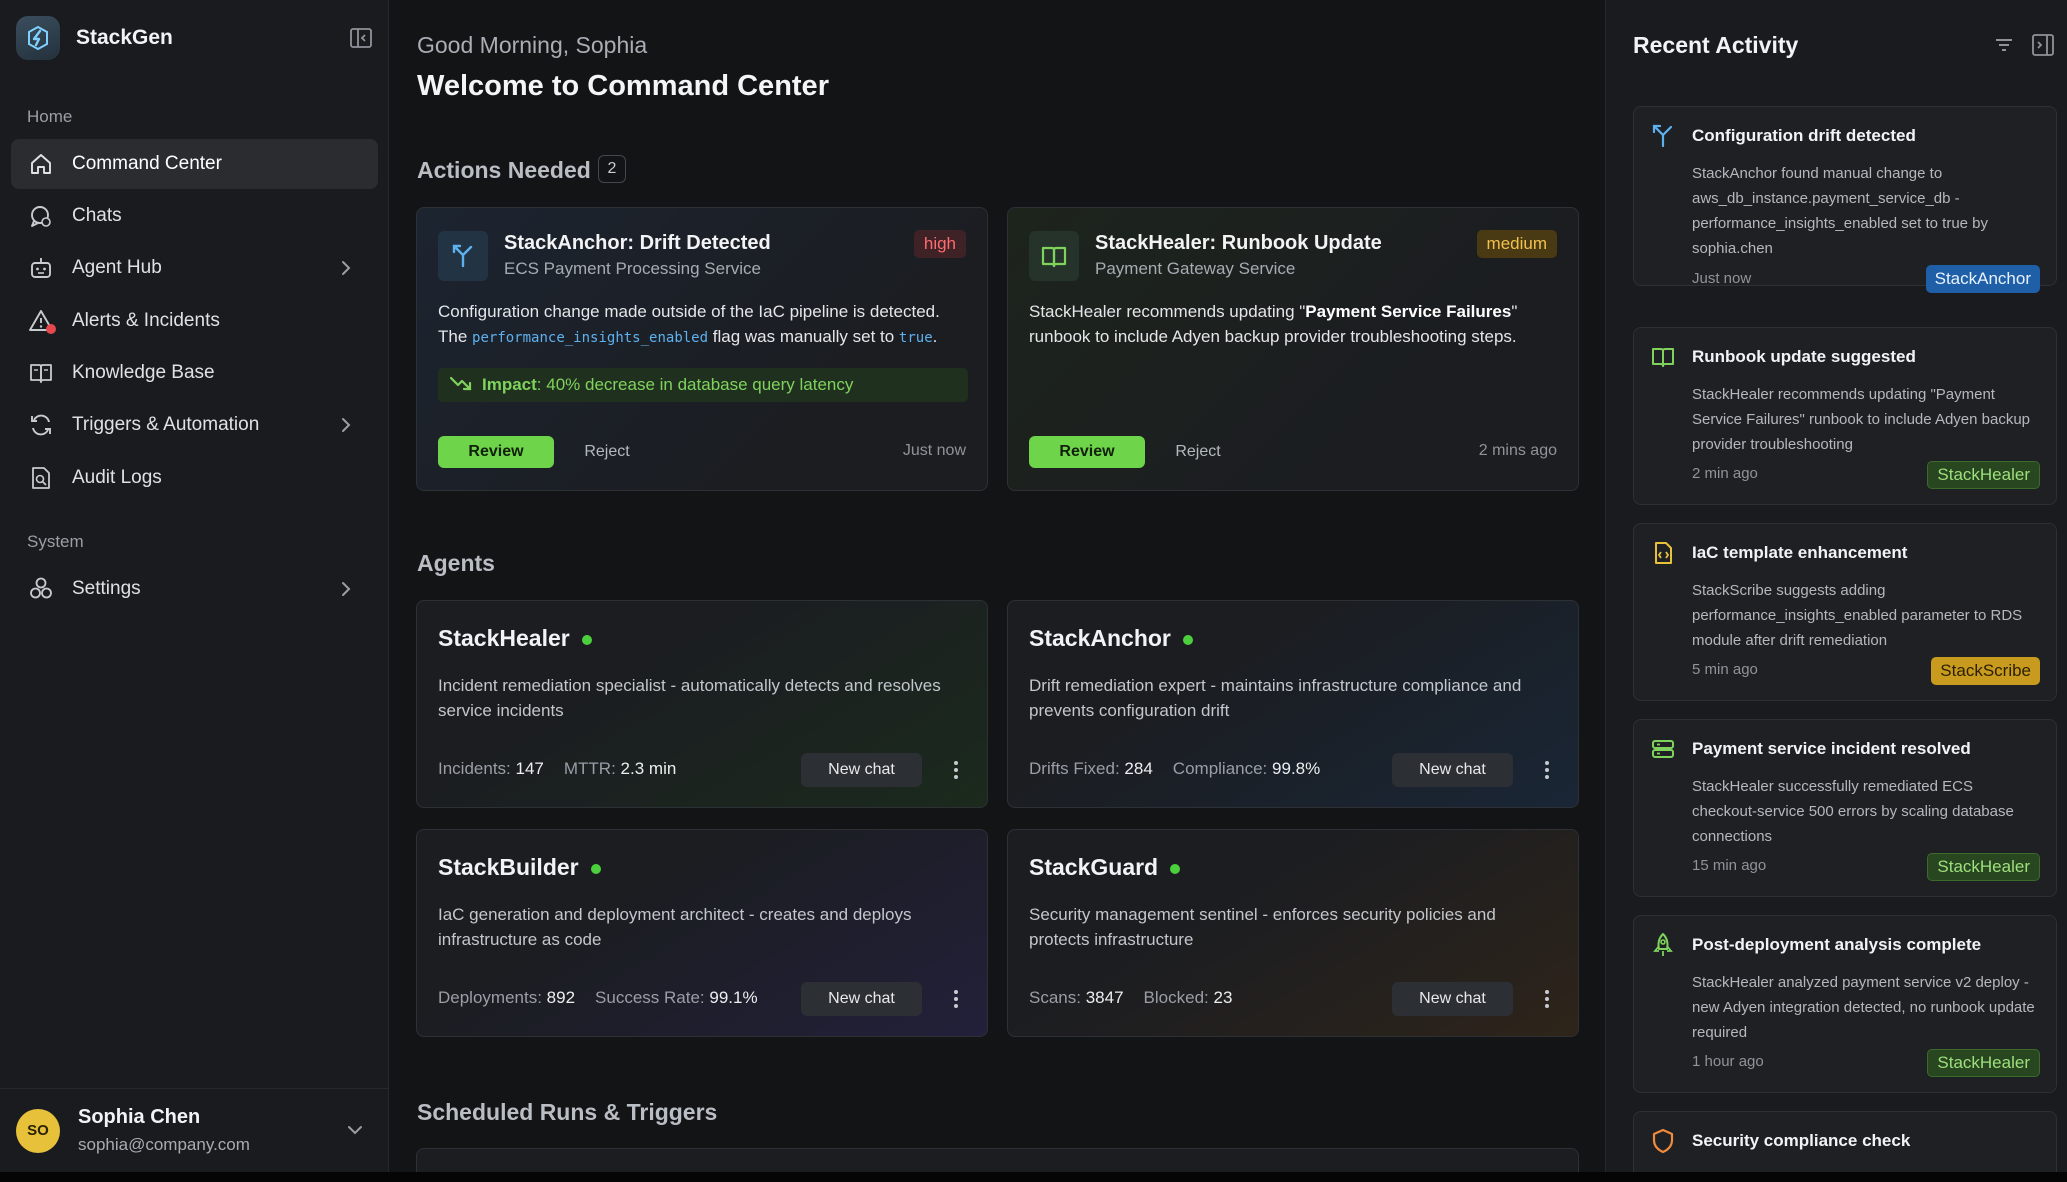 This screenshot has width=2067, height=1182. Describe the element at coordinates (1111, 638) in the screenshot. I see `agent-name: StackAnchor` at that location.